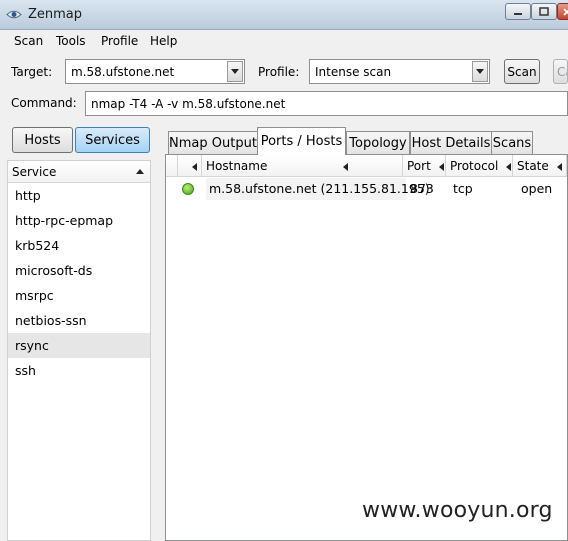  I want to click on tab-host-details: Host Details, so click(451, 142).